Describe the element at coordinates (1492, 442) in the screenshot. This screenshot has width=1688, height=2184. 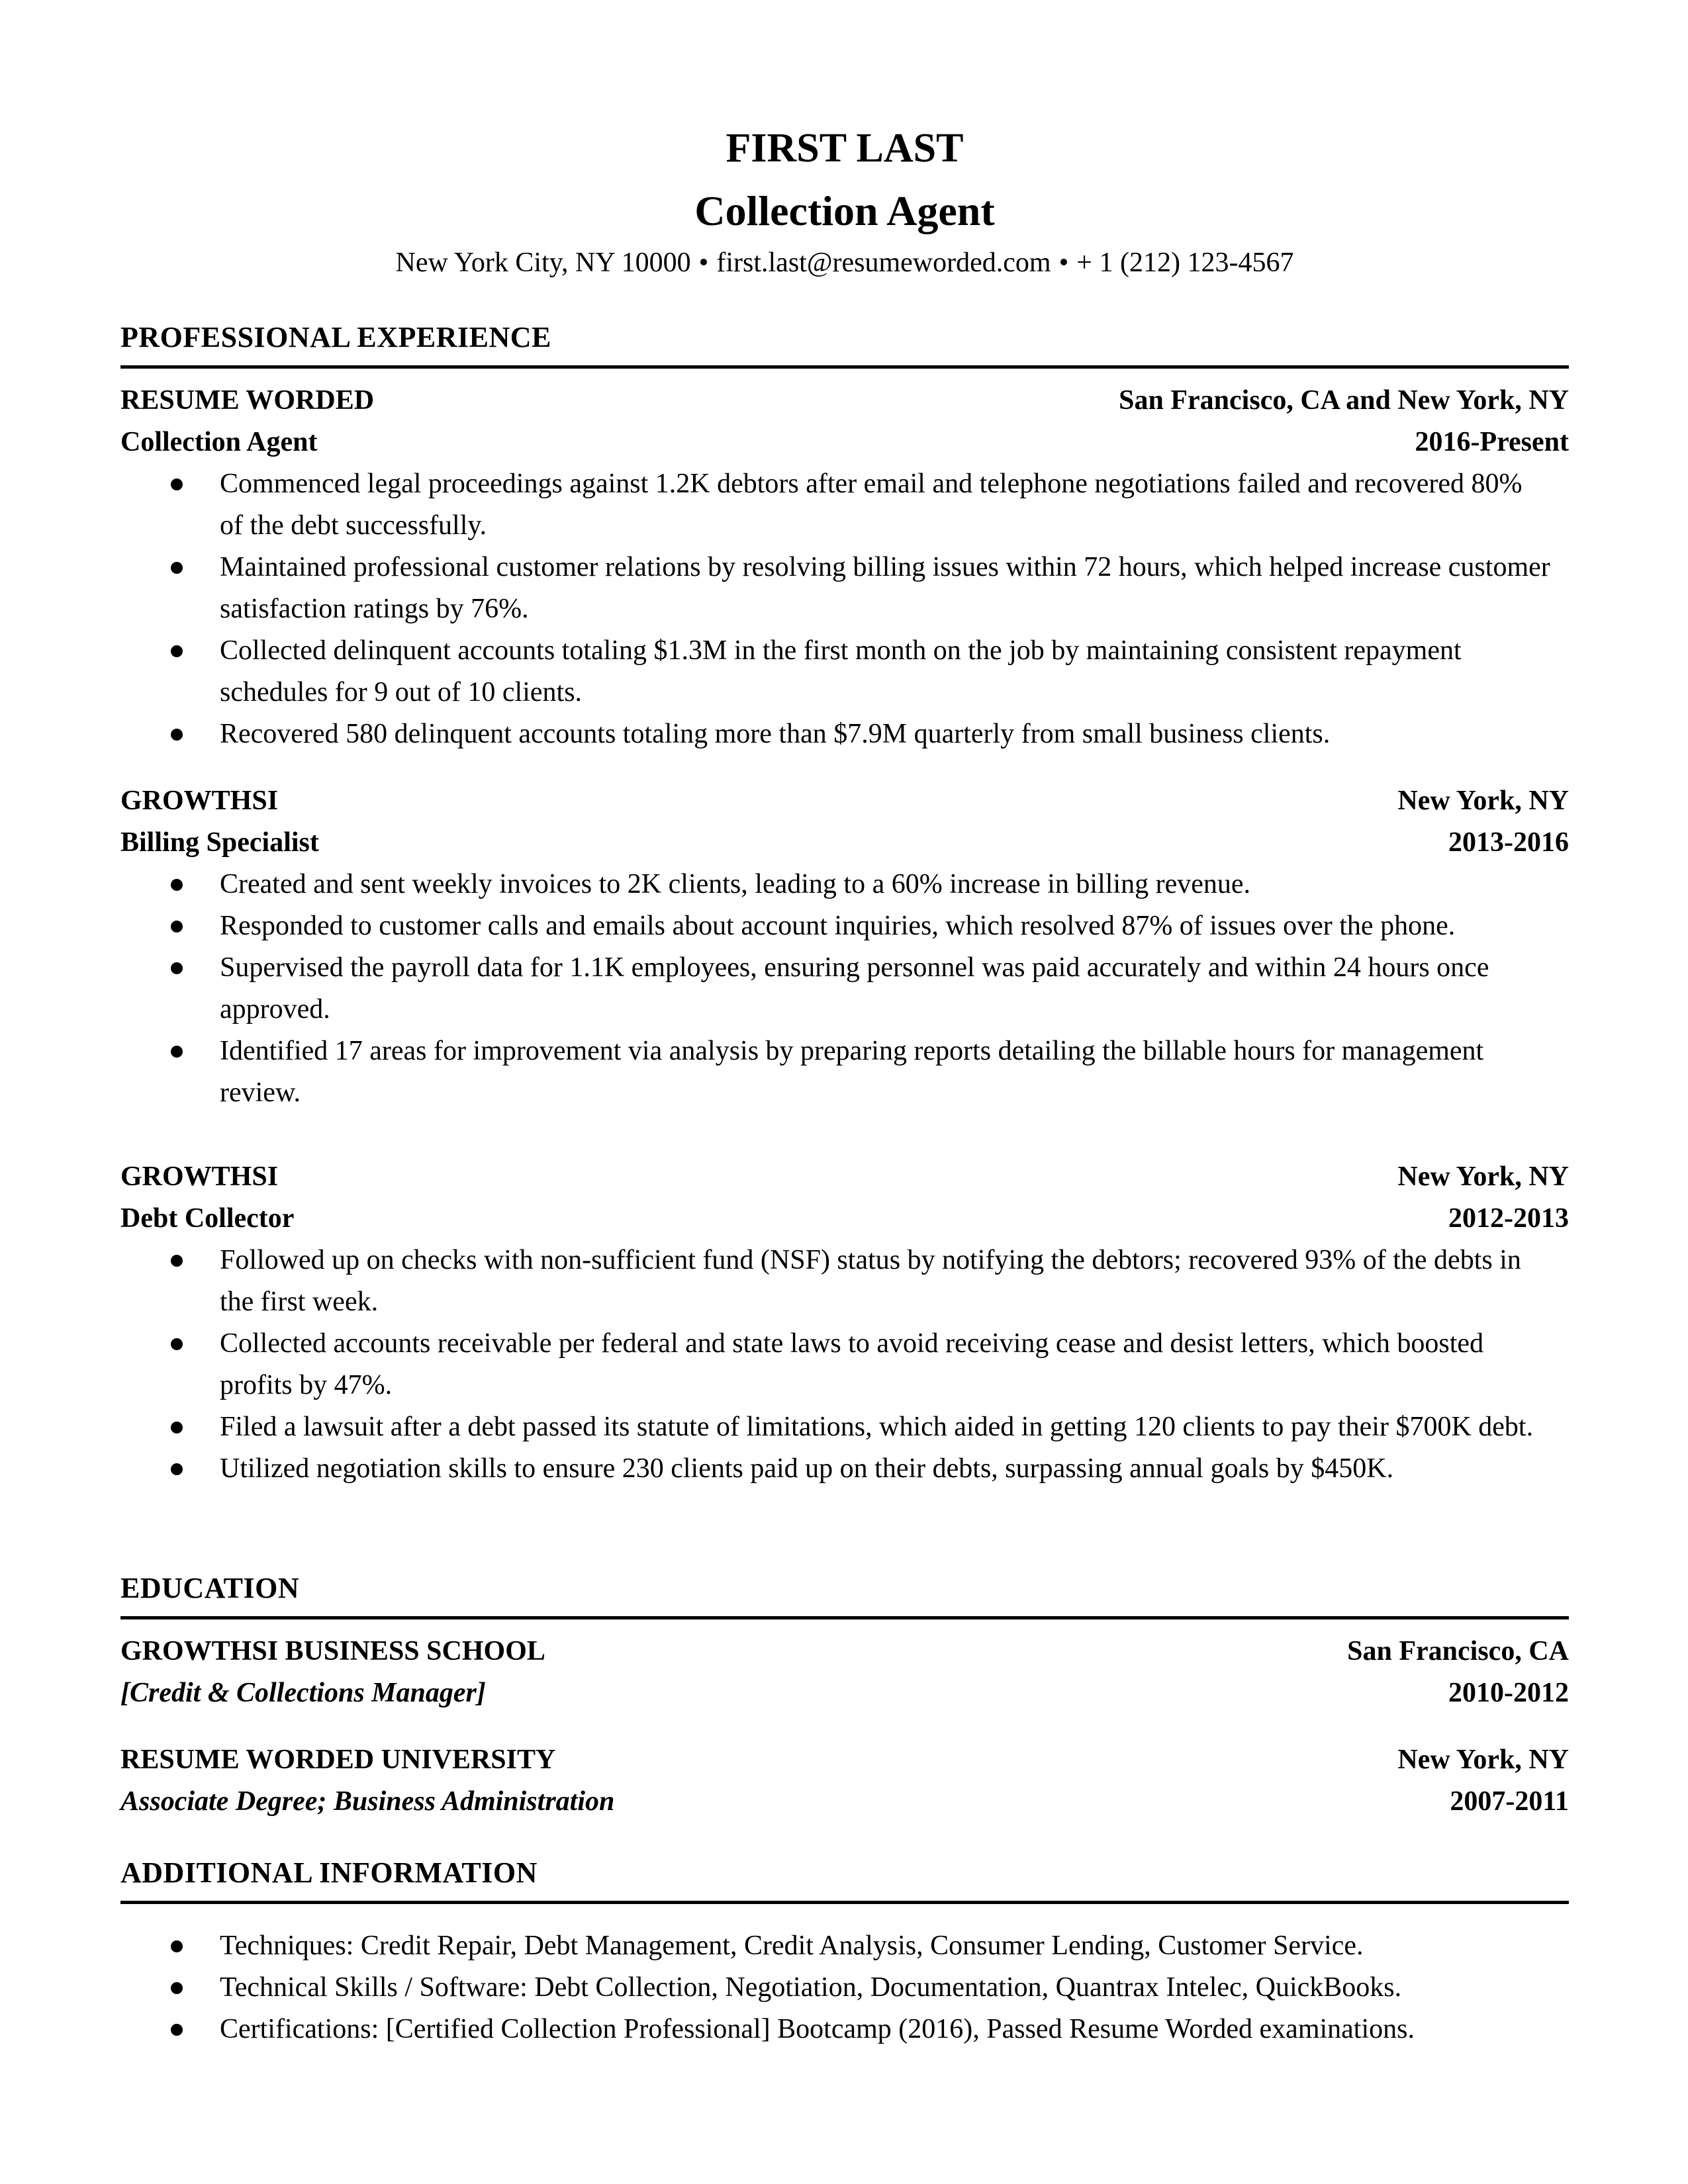
I see `job-dates: 2016-Present` at that location.